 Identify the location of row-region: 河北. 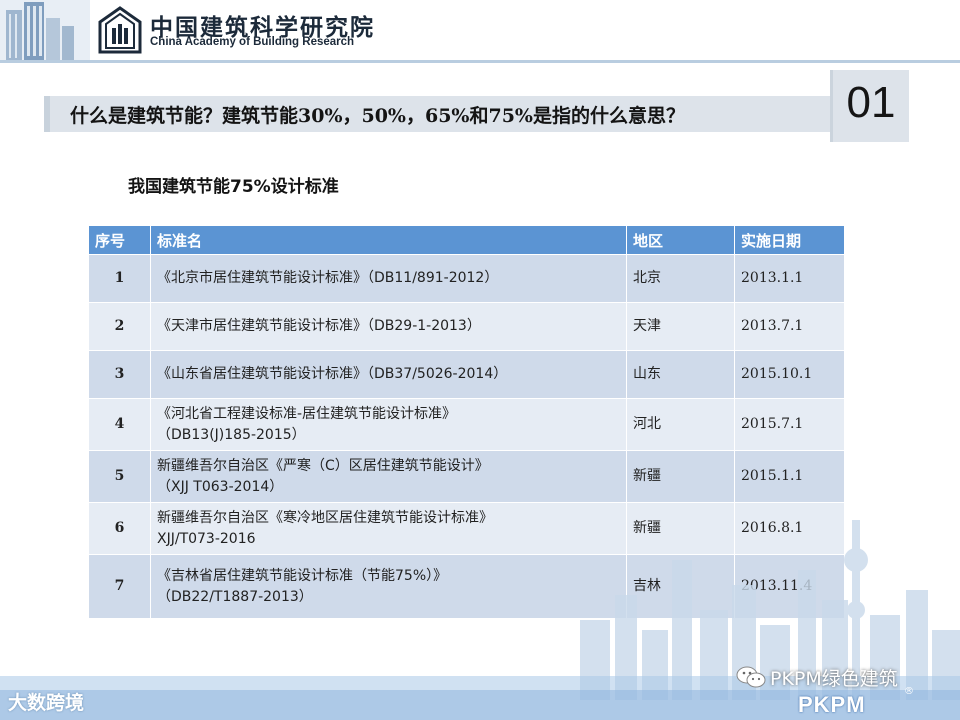
(680, 424).